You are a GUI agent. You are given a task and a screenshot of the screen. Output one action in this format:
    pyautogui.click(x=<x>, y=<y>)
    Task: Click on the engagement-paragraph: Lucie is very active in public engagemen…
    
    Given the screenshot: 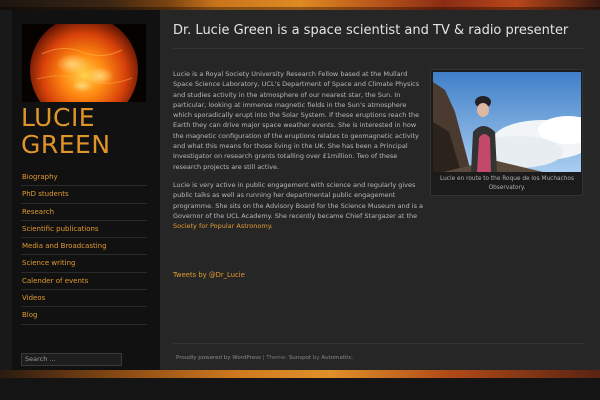 What is the action you would take?
    pyautogui.click(x=298, y=205)
    